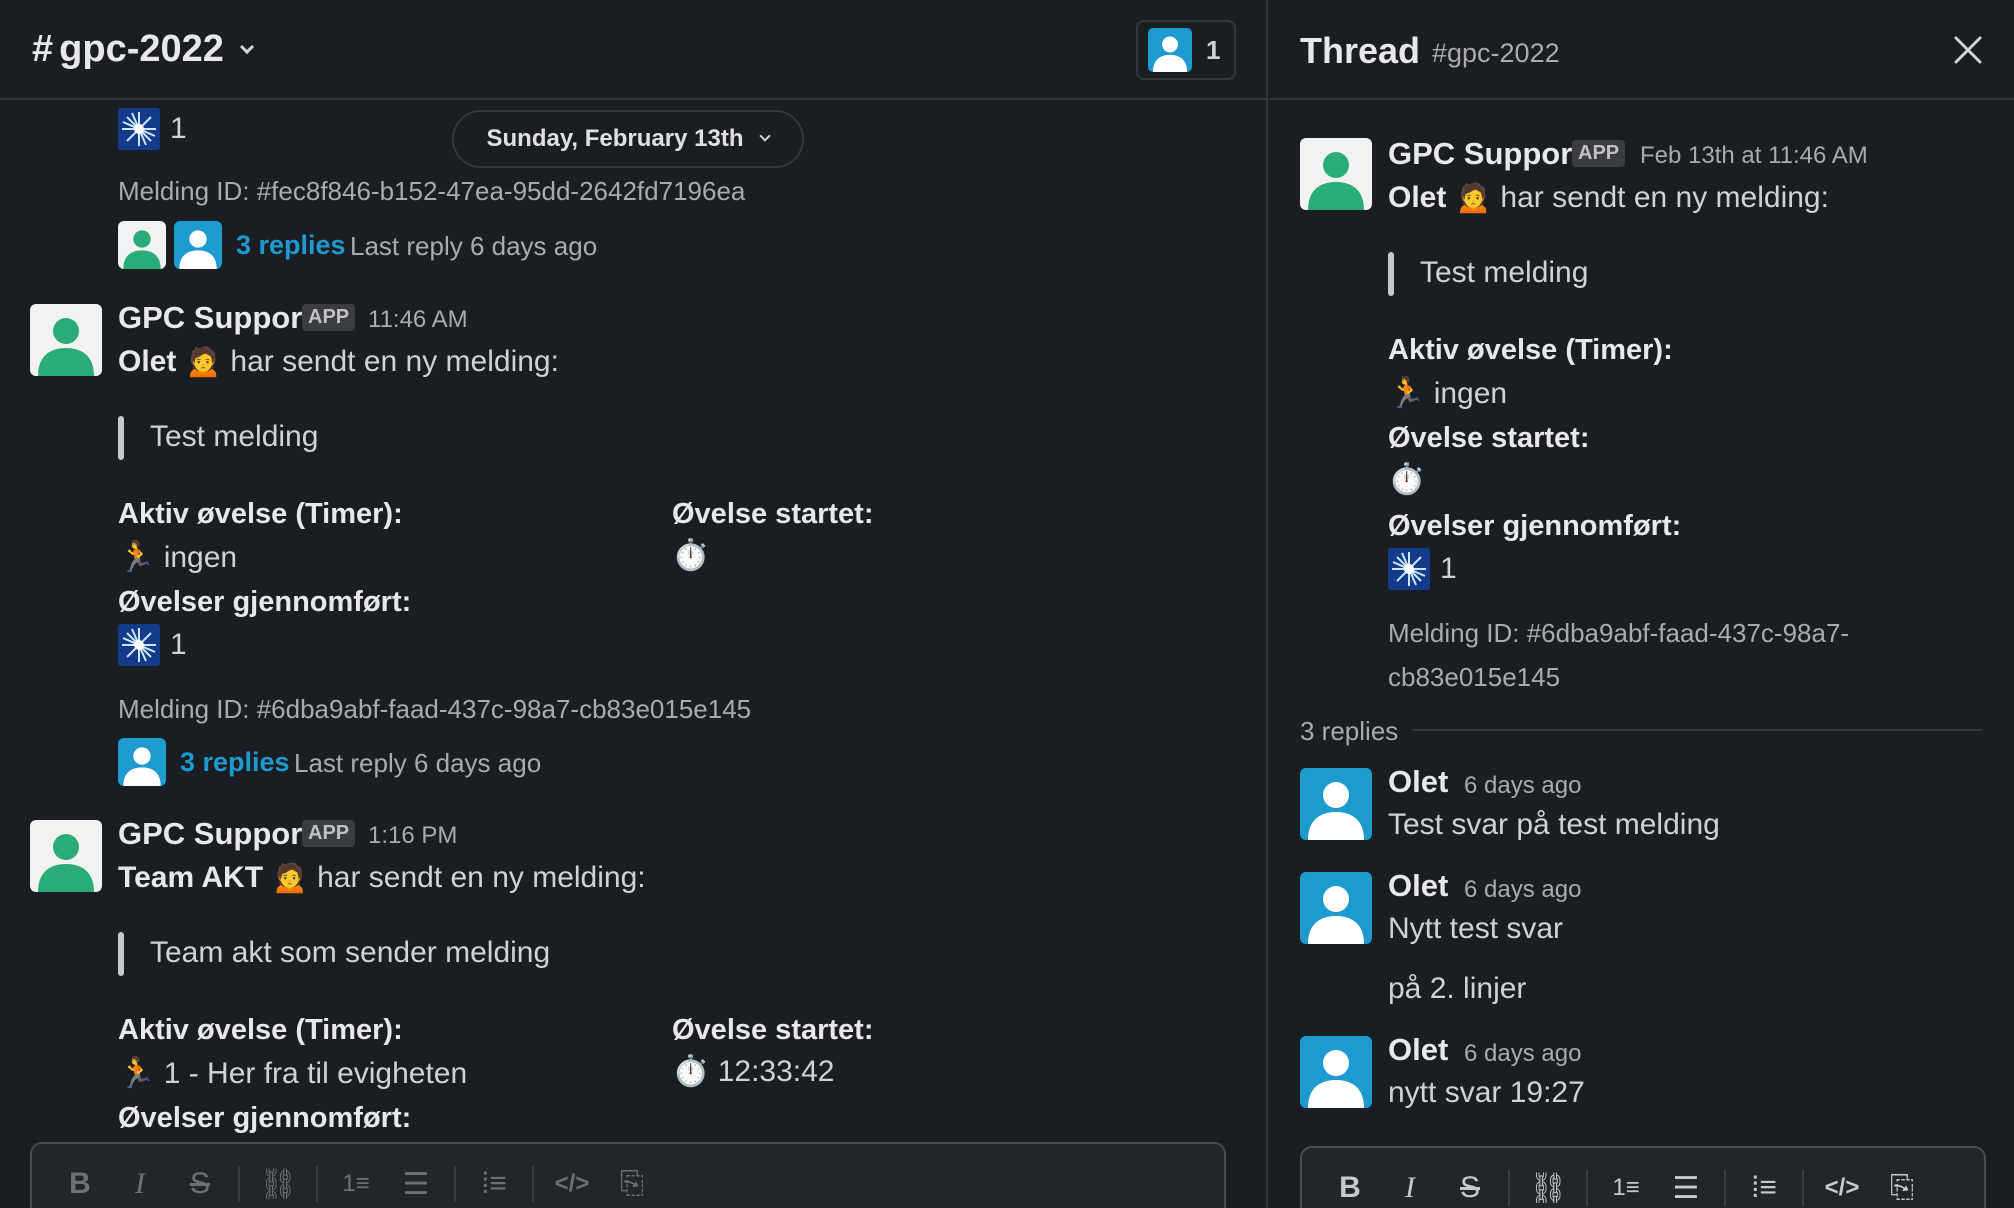  Describe the element at coordinates (1968, 50) in the screenshot. I see `close-icon` at that location.